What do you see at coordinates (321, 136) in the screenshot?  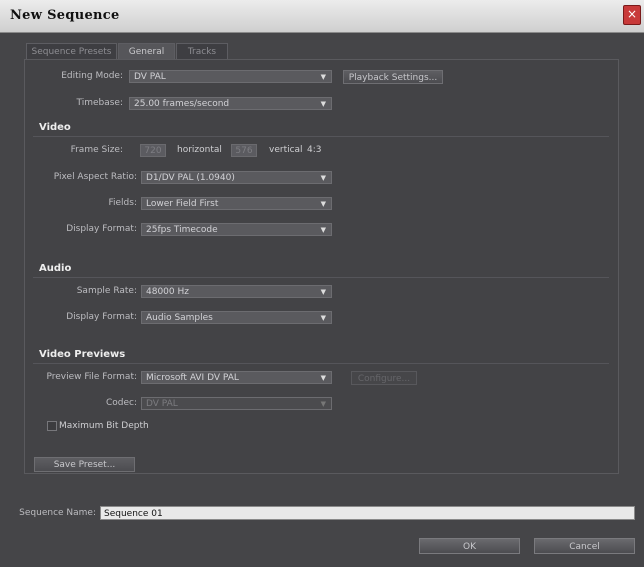 I see `video-divider` at bounding box center [321, 136].